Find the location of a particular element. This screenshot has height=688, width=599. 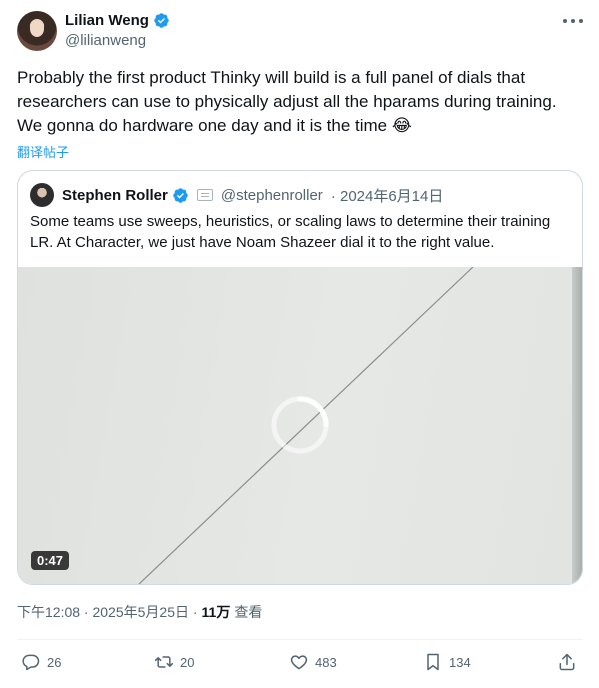

action-bar: 26 20 483 134 is located at coordinates (300, 664).